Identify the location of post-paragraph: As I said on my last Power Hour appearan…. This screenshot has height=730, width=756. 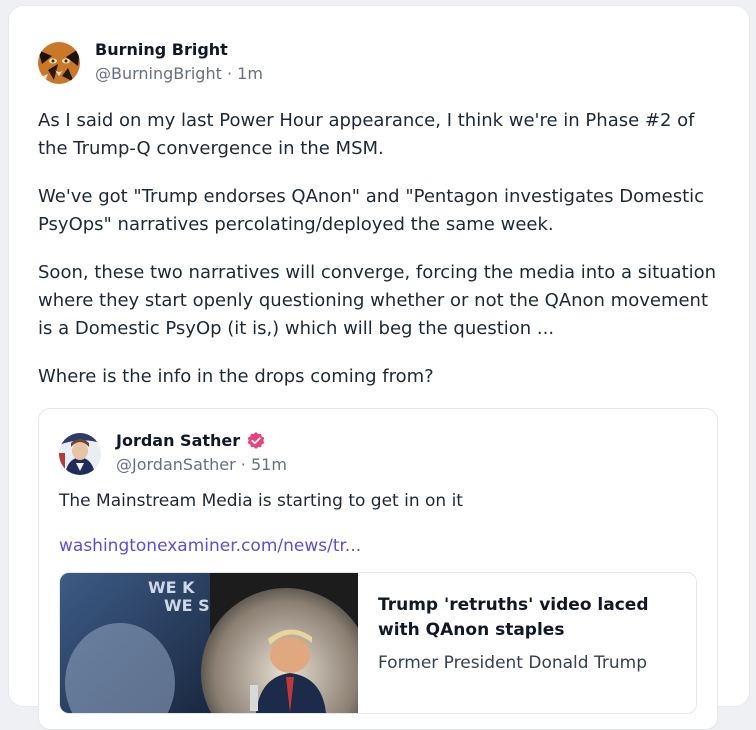
(366, 134).